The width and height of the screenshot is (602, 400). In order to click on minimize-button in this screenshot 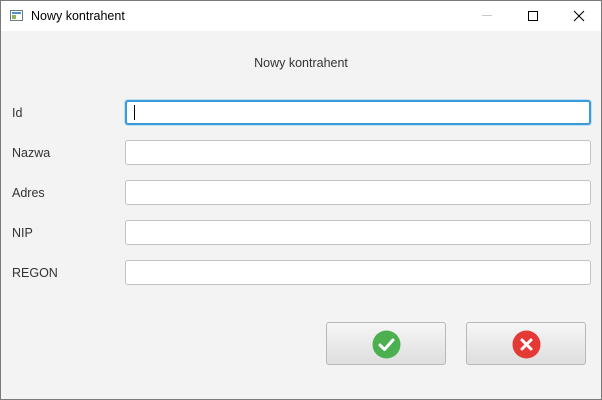, I will do `click(488, 16)`.